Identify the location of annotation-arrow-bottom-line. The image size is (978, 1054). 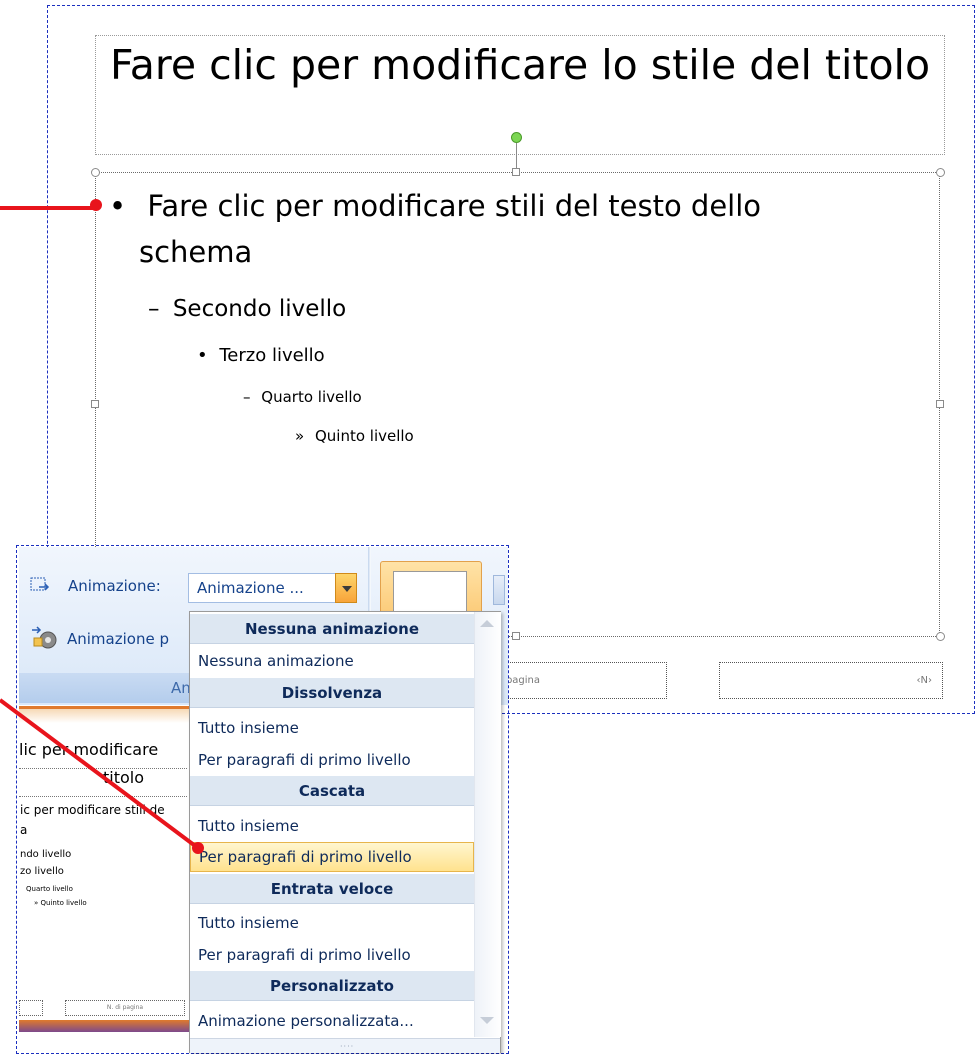
(100, 774).